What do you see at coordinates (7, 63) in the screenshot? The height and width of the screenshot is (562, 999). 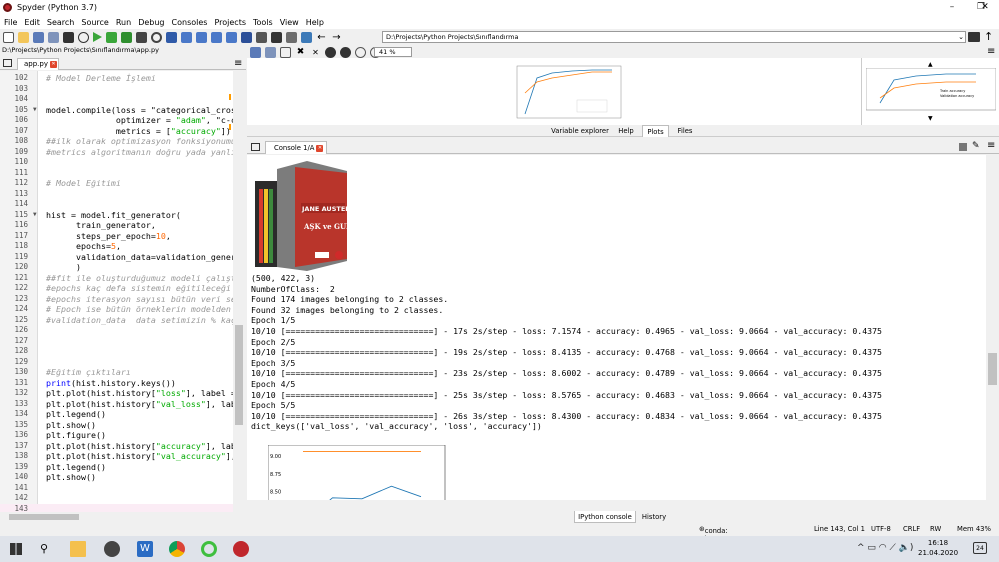 I see `browse-tabs-icon` at bounding box center [7, 63].